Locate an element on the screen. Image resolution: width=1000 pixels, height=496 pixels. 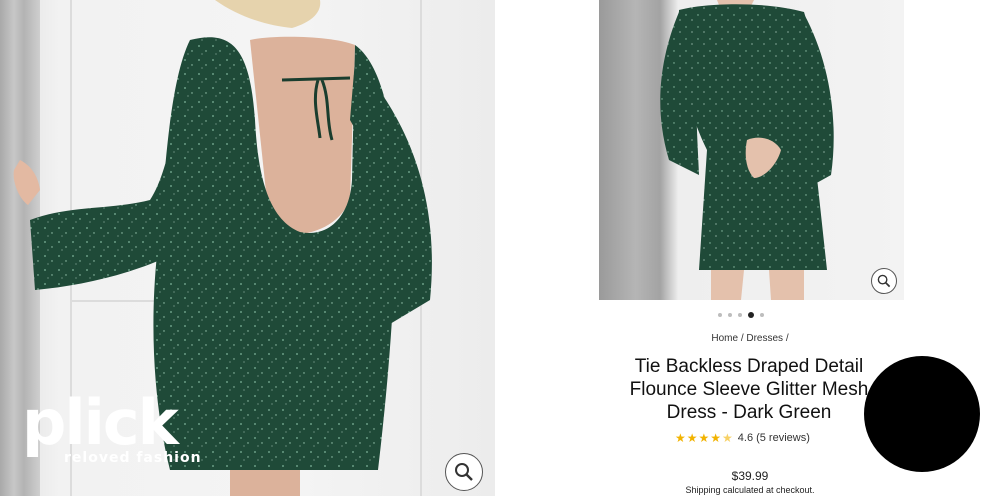
product-rating: ★★★★★ 4.6 (5 reviews) is located at coordinates (742, 438).